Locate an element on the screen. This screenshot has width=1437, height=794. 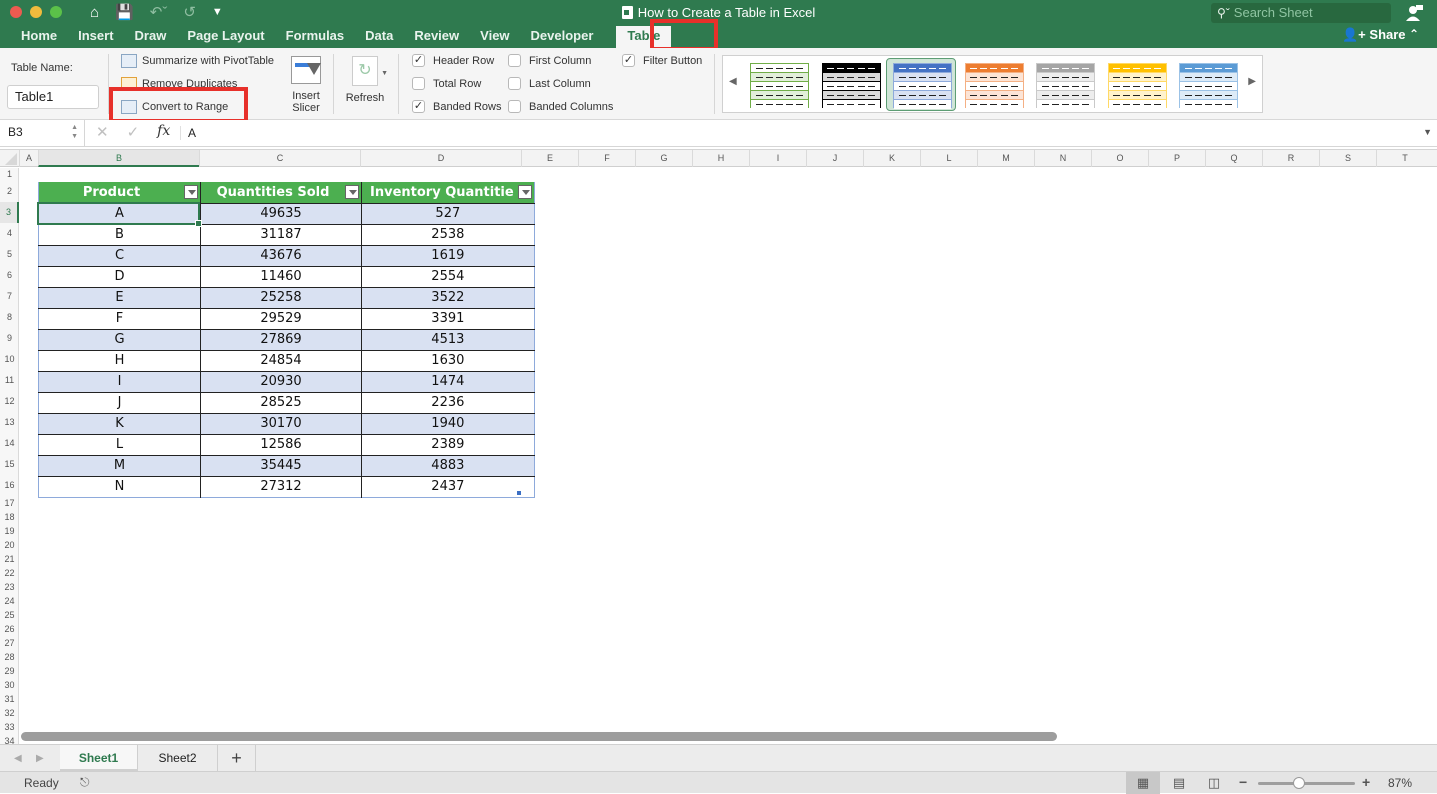
row-header-9: 9 is located at coordinates (9, 338).